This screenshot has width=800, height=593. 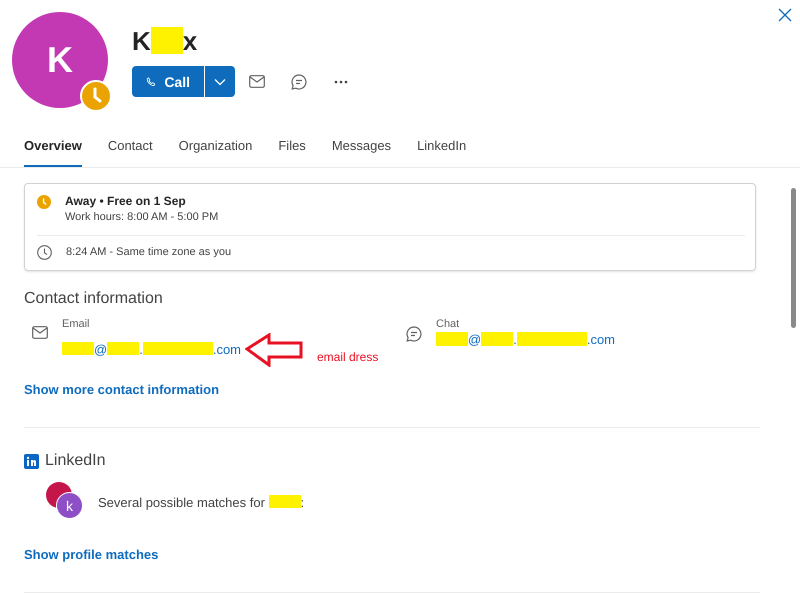 I want to click on annotation-arrow, so click(x=275, y=350).